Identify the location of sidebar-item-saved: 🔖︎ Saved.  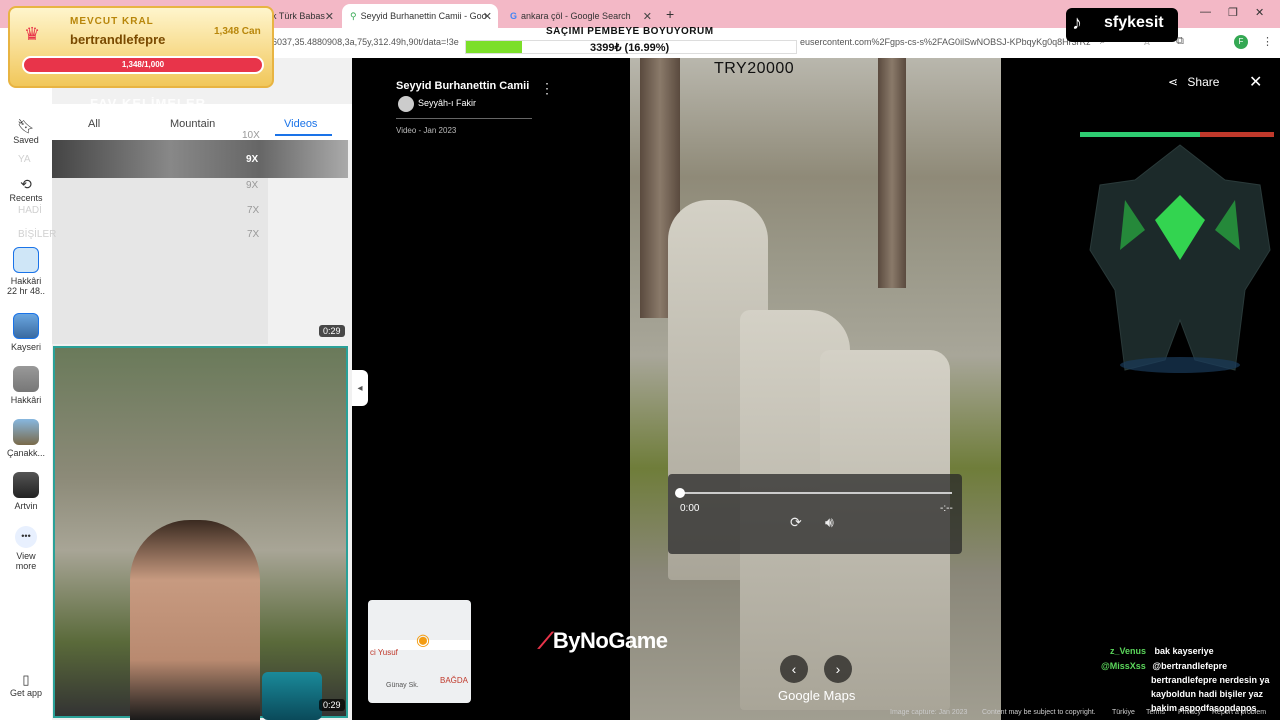
(26, 131).